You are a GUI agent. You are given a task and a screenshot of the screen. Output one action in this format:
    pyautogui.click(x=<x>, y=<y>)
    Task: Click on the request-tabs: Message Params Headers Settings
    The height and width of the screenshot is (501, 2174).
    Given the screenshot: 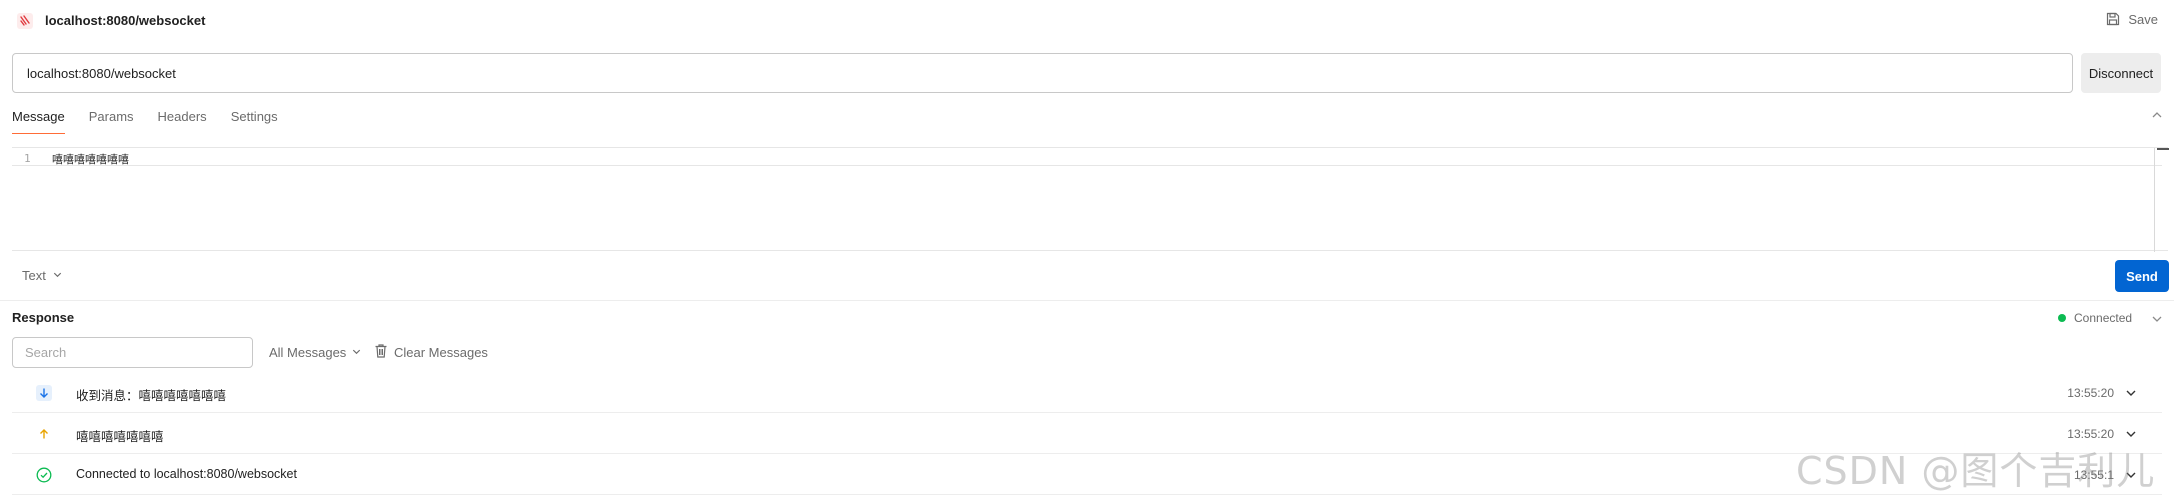 What is the action you would take?
    pyautogui.click(x=145, y=119)
    